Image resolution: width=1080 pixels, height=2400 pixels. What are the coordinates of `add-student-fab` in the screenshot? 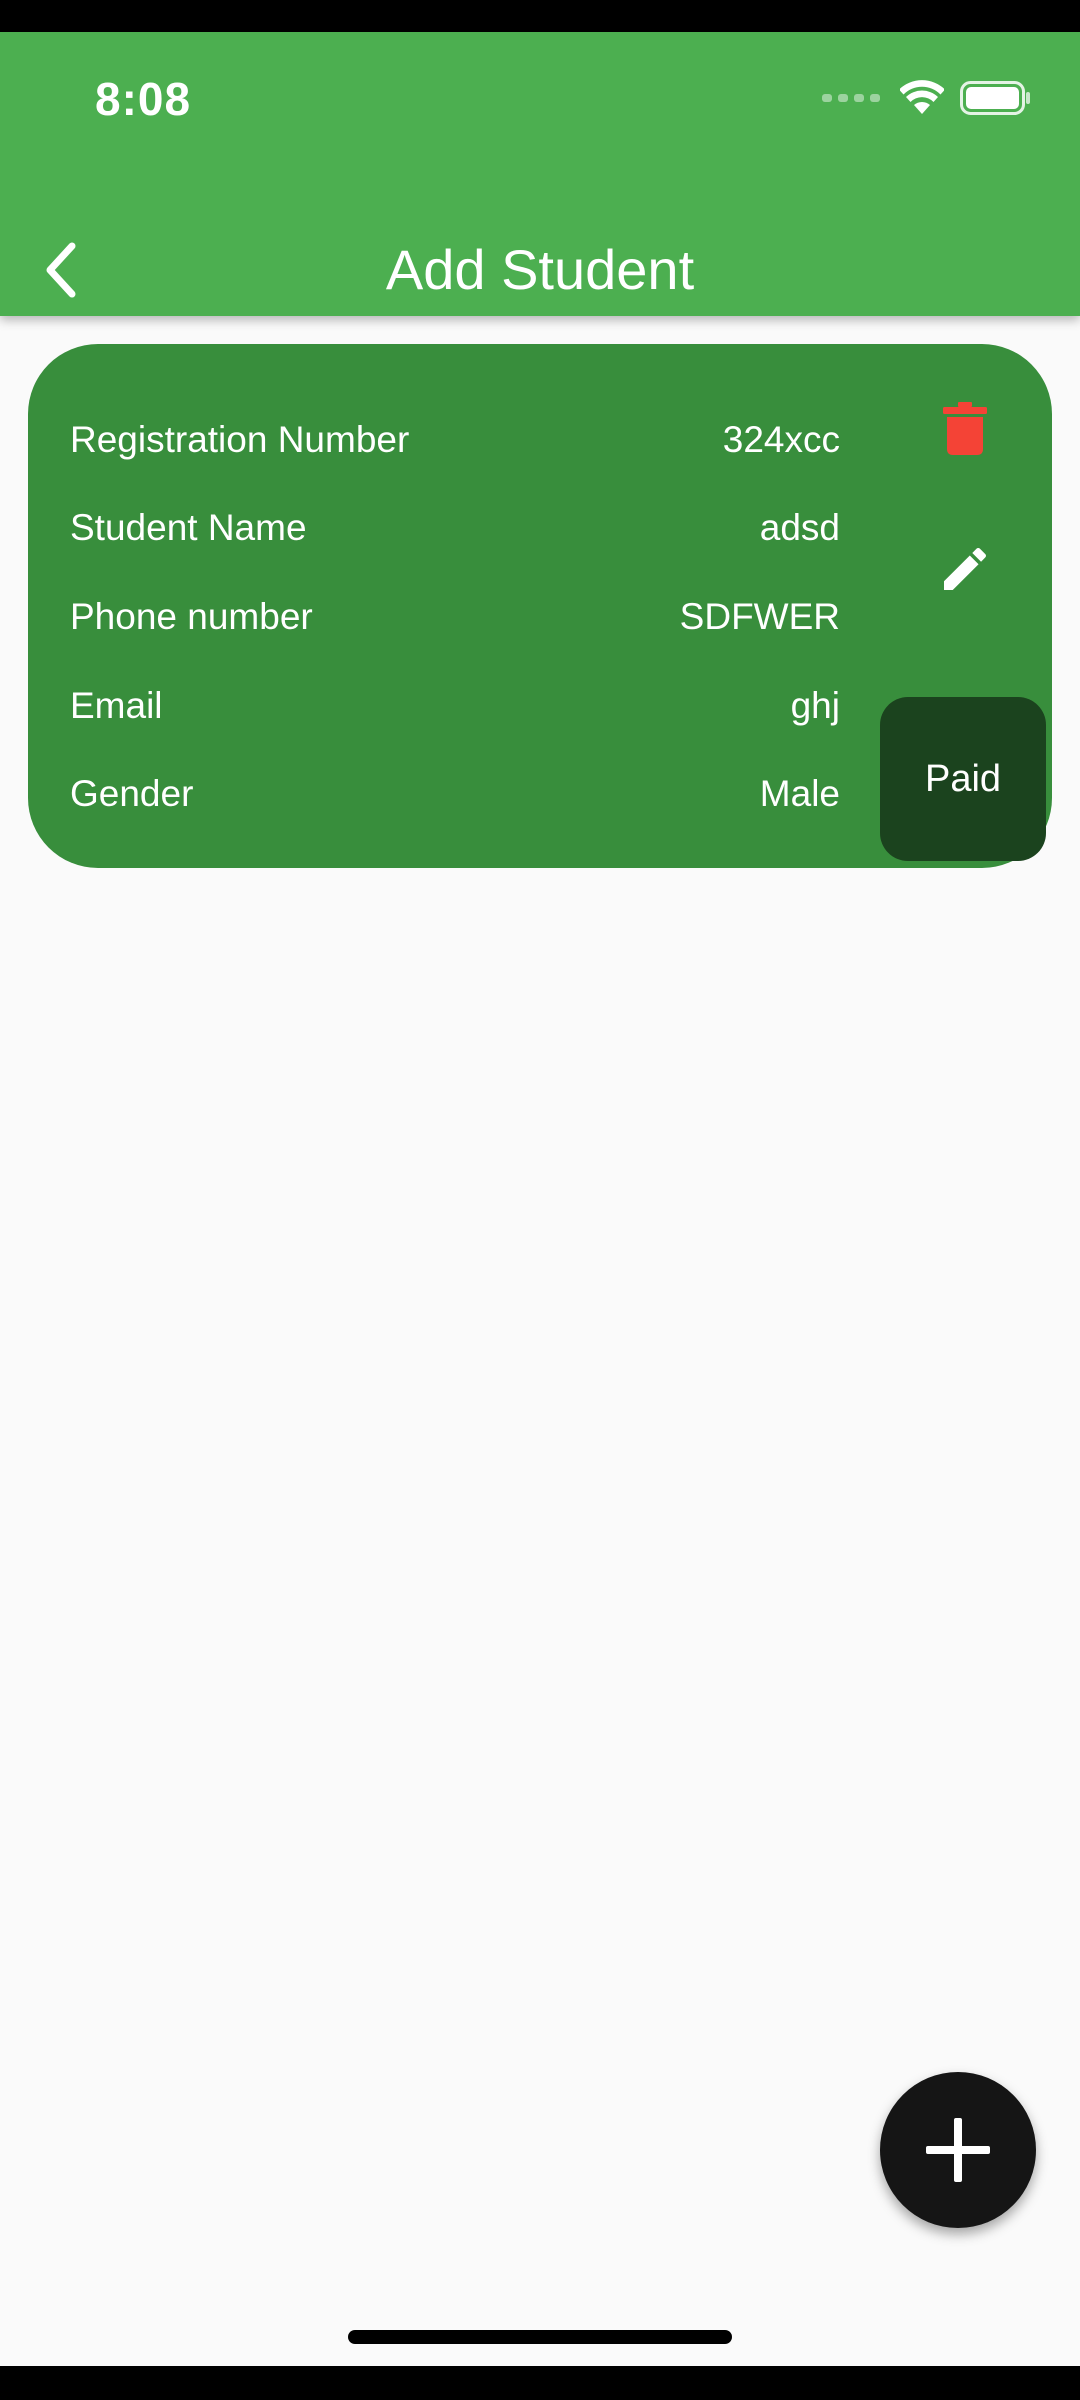 It's located at (958, 2150).